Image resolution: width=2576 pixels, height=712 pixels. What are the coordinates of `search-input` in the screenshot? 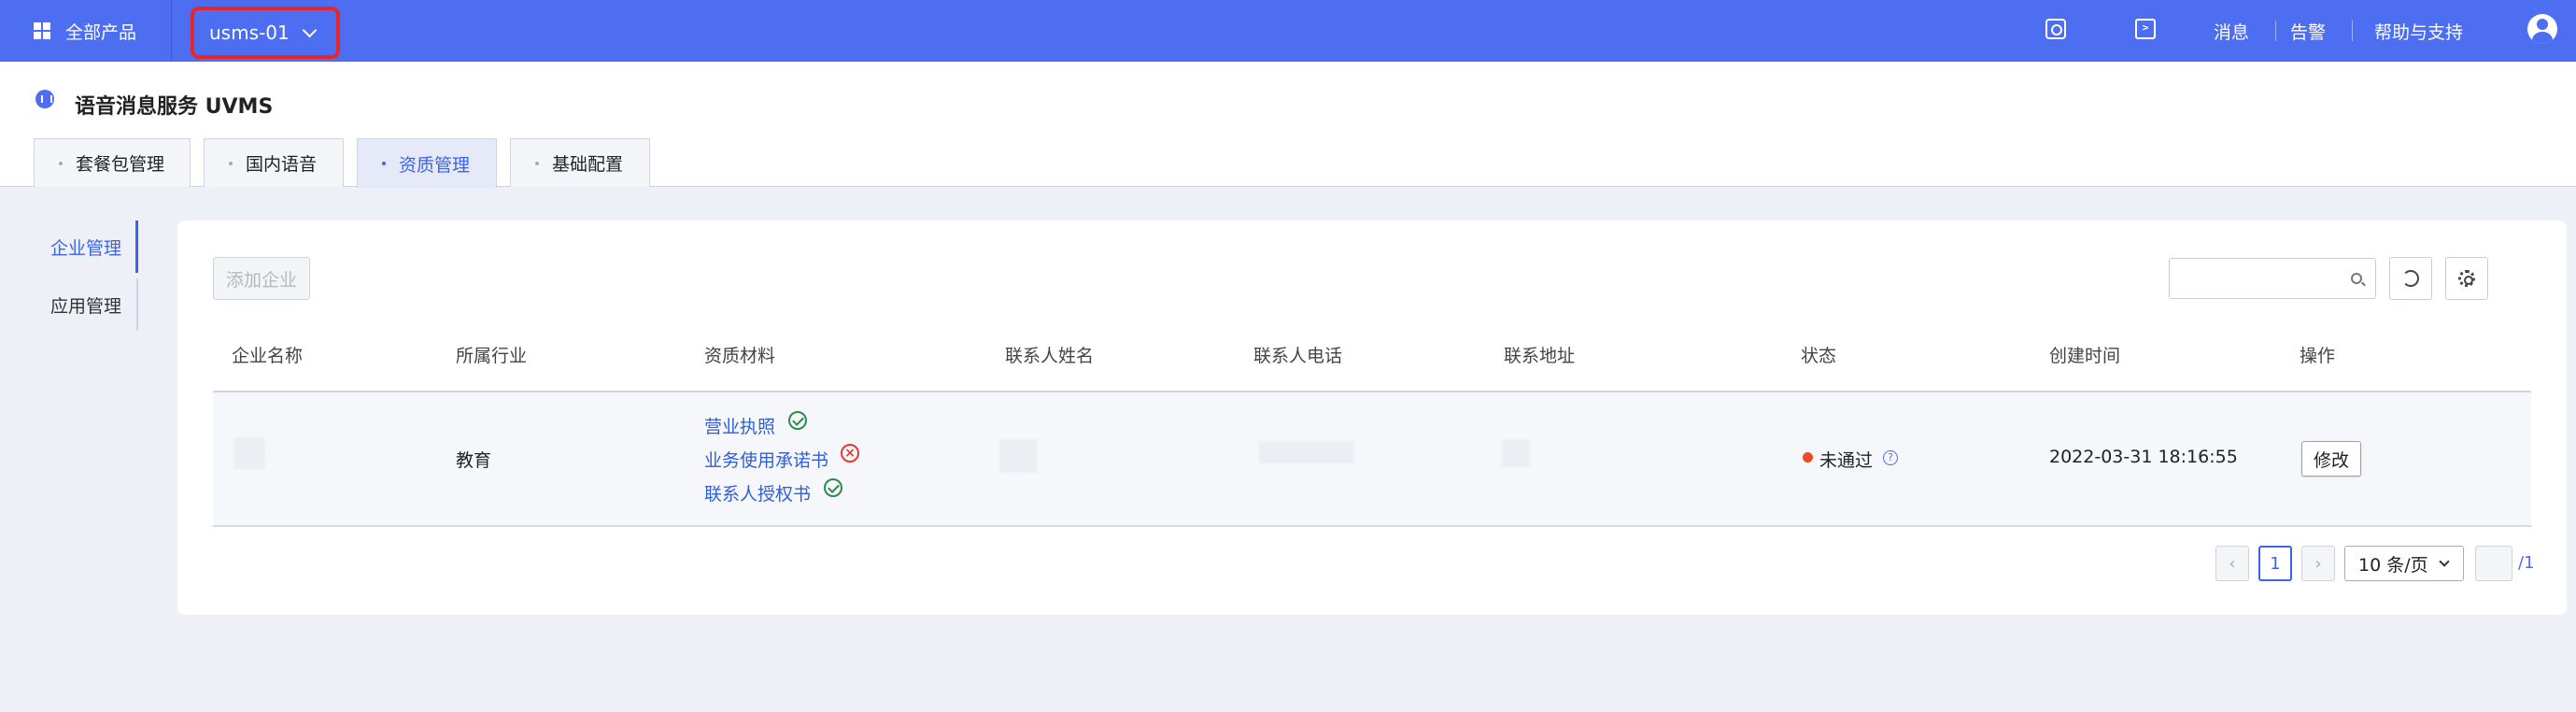 It's located at (2272, 278).